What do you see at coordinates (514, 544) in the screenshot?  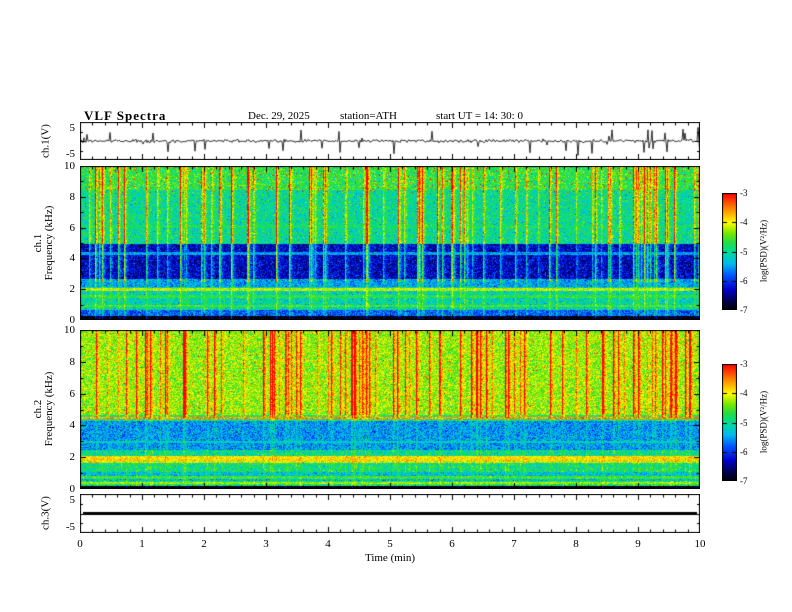 I see `x-tick-label: 7` at bounding box center [514, 544].